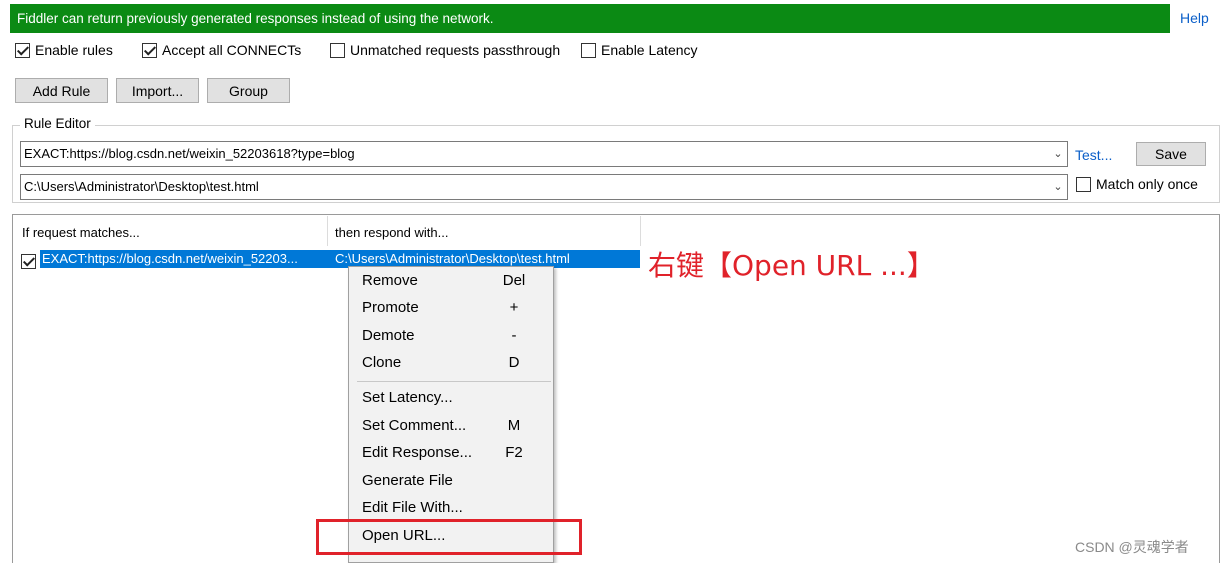 The width and height of the screenshot is (1227, 563). I want to click on menu-item-promote: Promote +, so click(451, 308).